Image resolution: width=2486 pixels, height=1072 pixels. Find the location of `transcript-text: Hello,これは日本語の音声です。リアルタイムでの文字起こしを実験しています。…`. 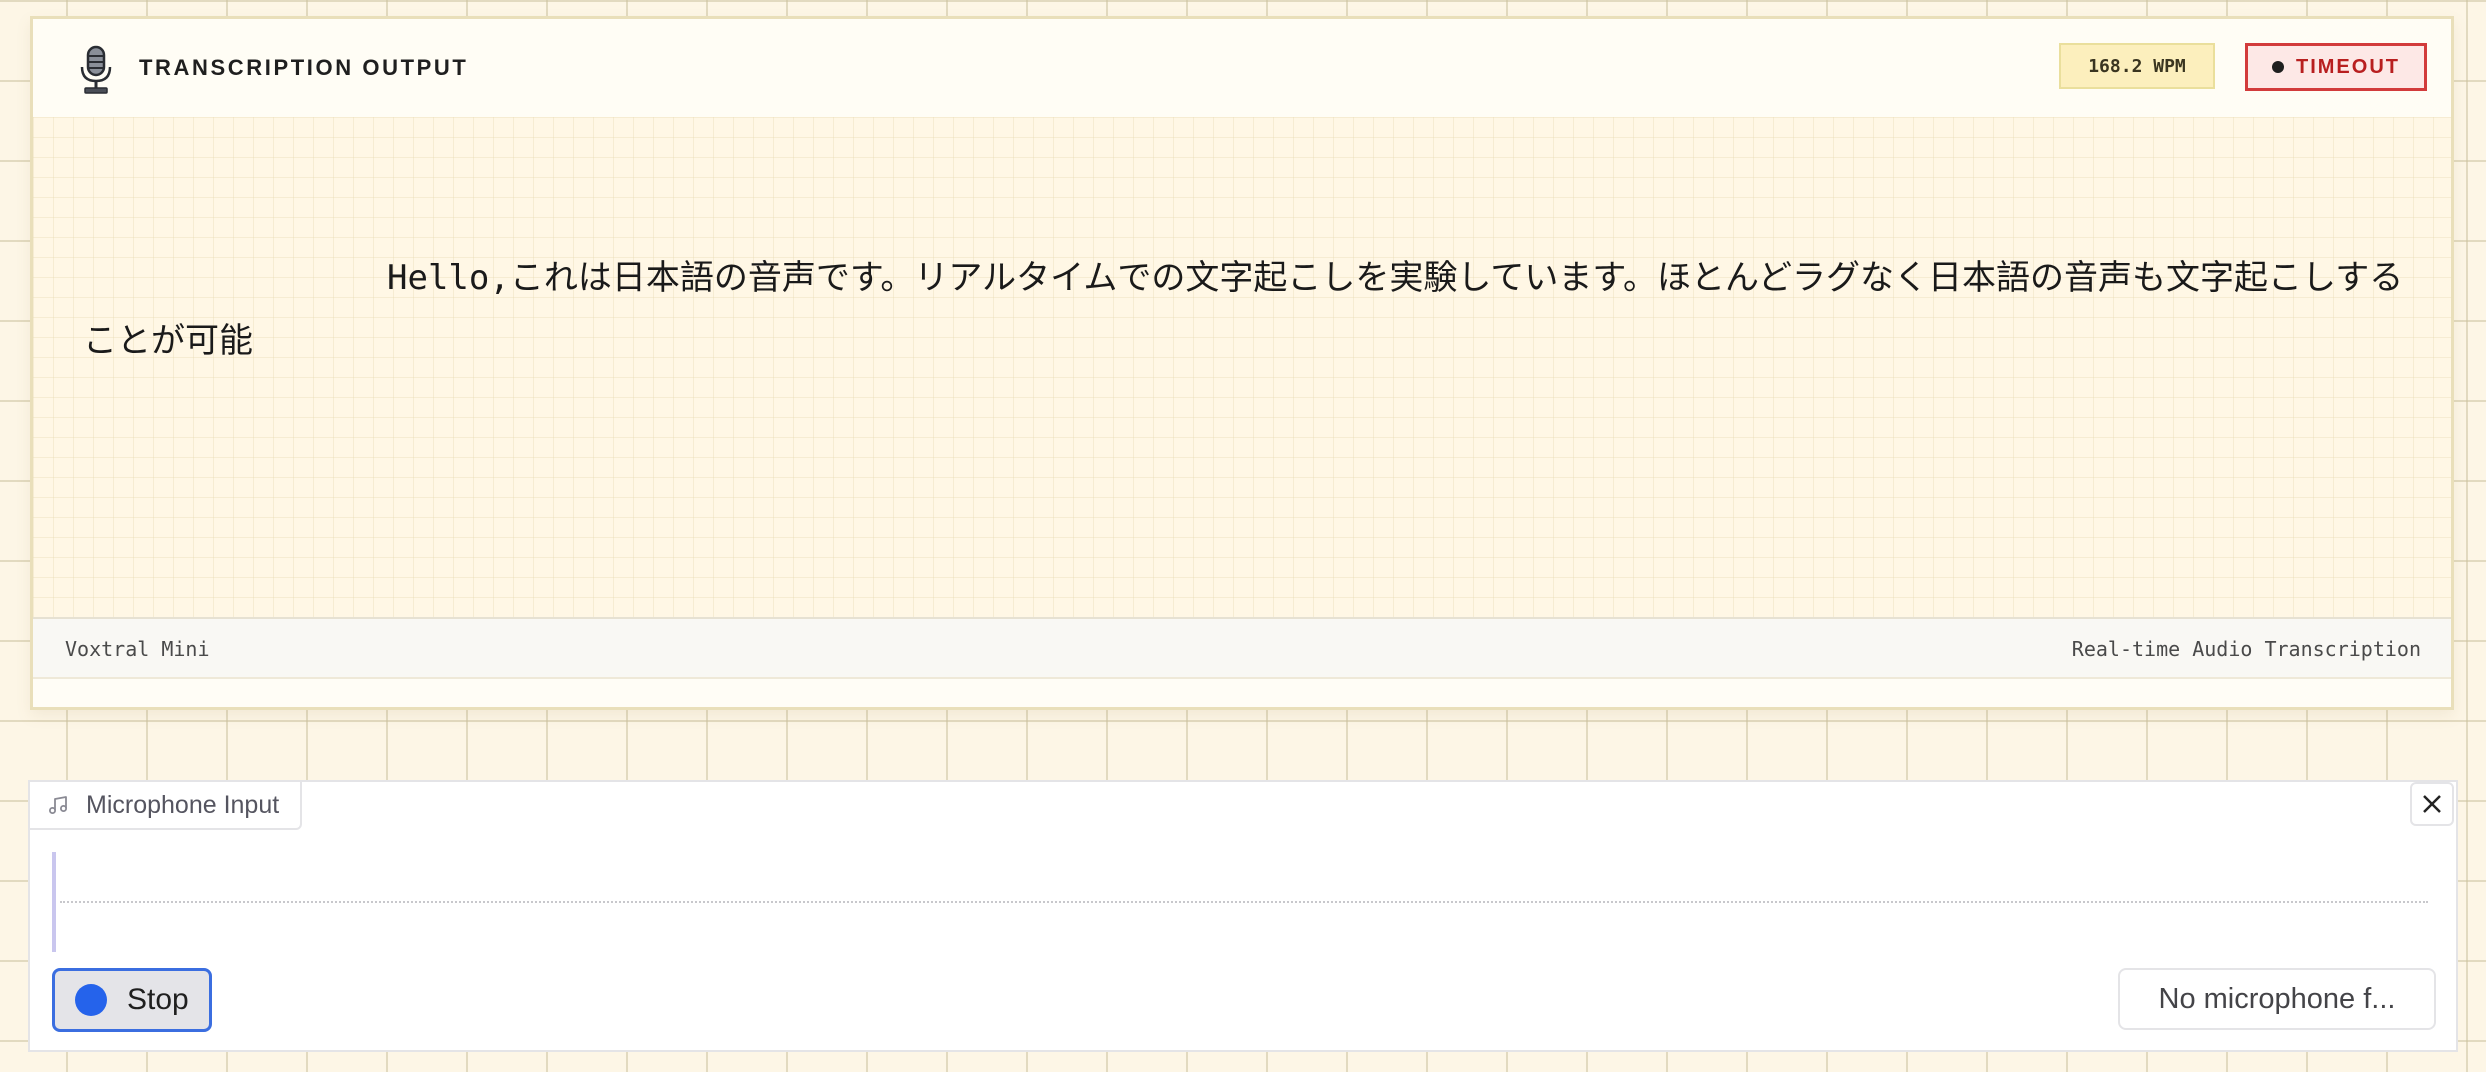

transcript-text: Hello,これは日本語の音声です。リアルタイムでの文字起こしを実験しています。… is located at coordinates (1243, 309).